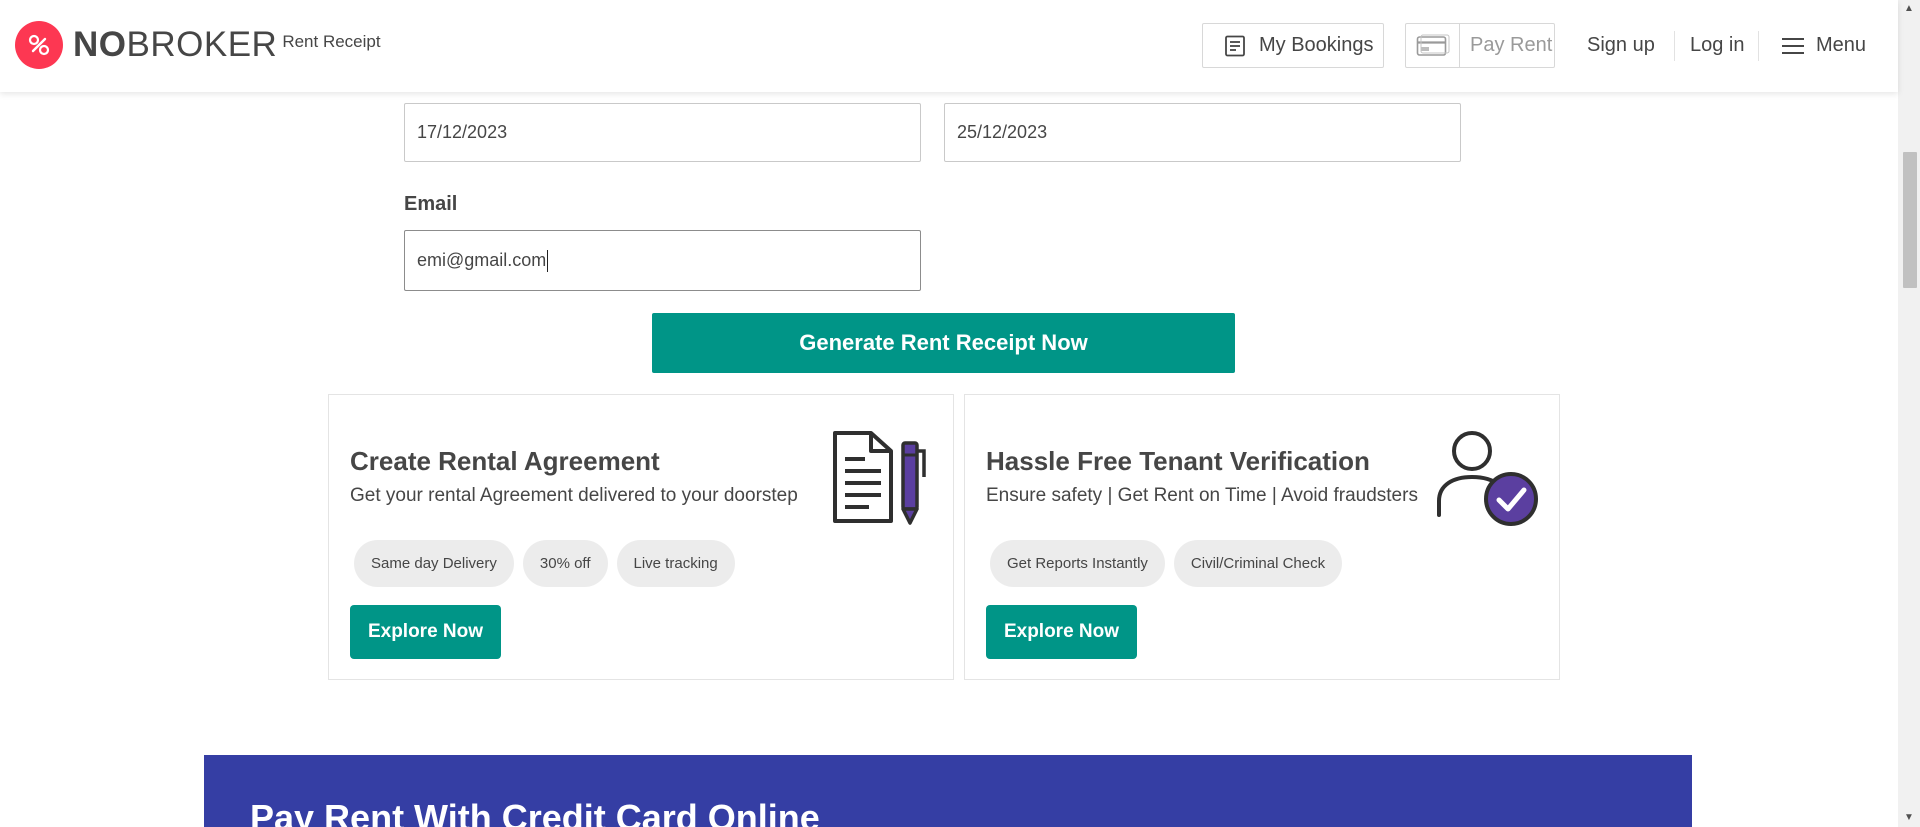 This screenshot has width=1920, height=827. What do you see at coordinates (39, 45) in the screenshot?
I see `logo-mark-icon` at bounding box center [39, 45].